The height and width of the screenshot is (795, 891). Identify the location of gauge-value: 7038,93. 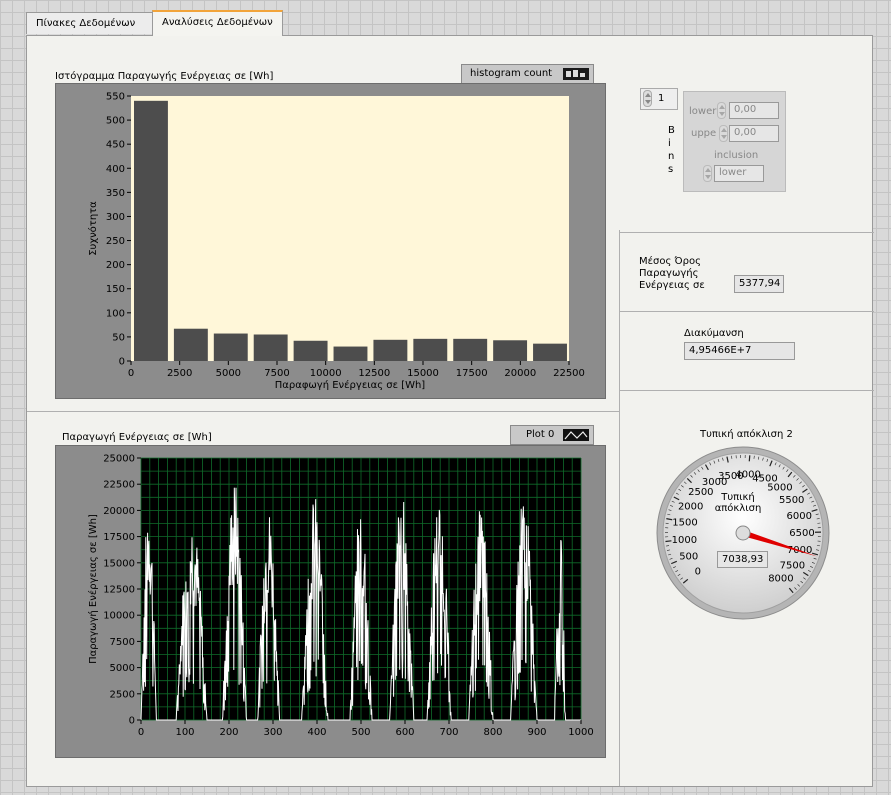
(742, 559).